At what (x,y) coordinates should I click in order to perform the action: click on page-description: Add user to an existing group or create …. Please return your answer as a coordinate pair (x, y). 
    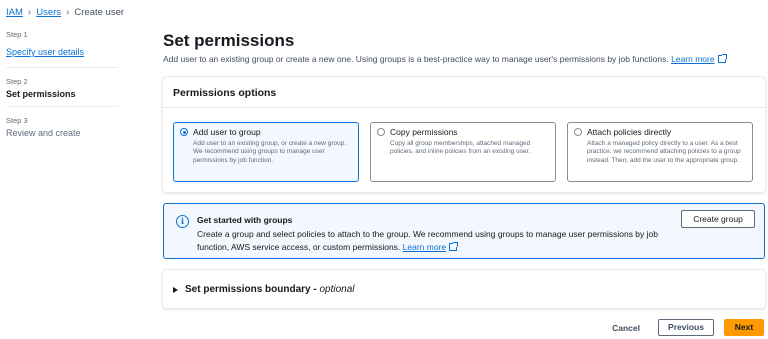
    Looking at the image, I should click on (445, 59).